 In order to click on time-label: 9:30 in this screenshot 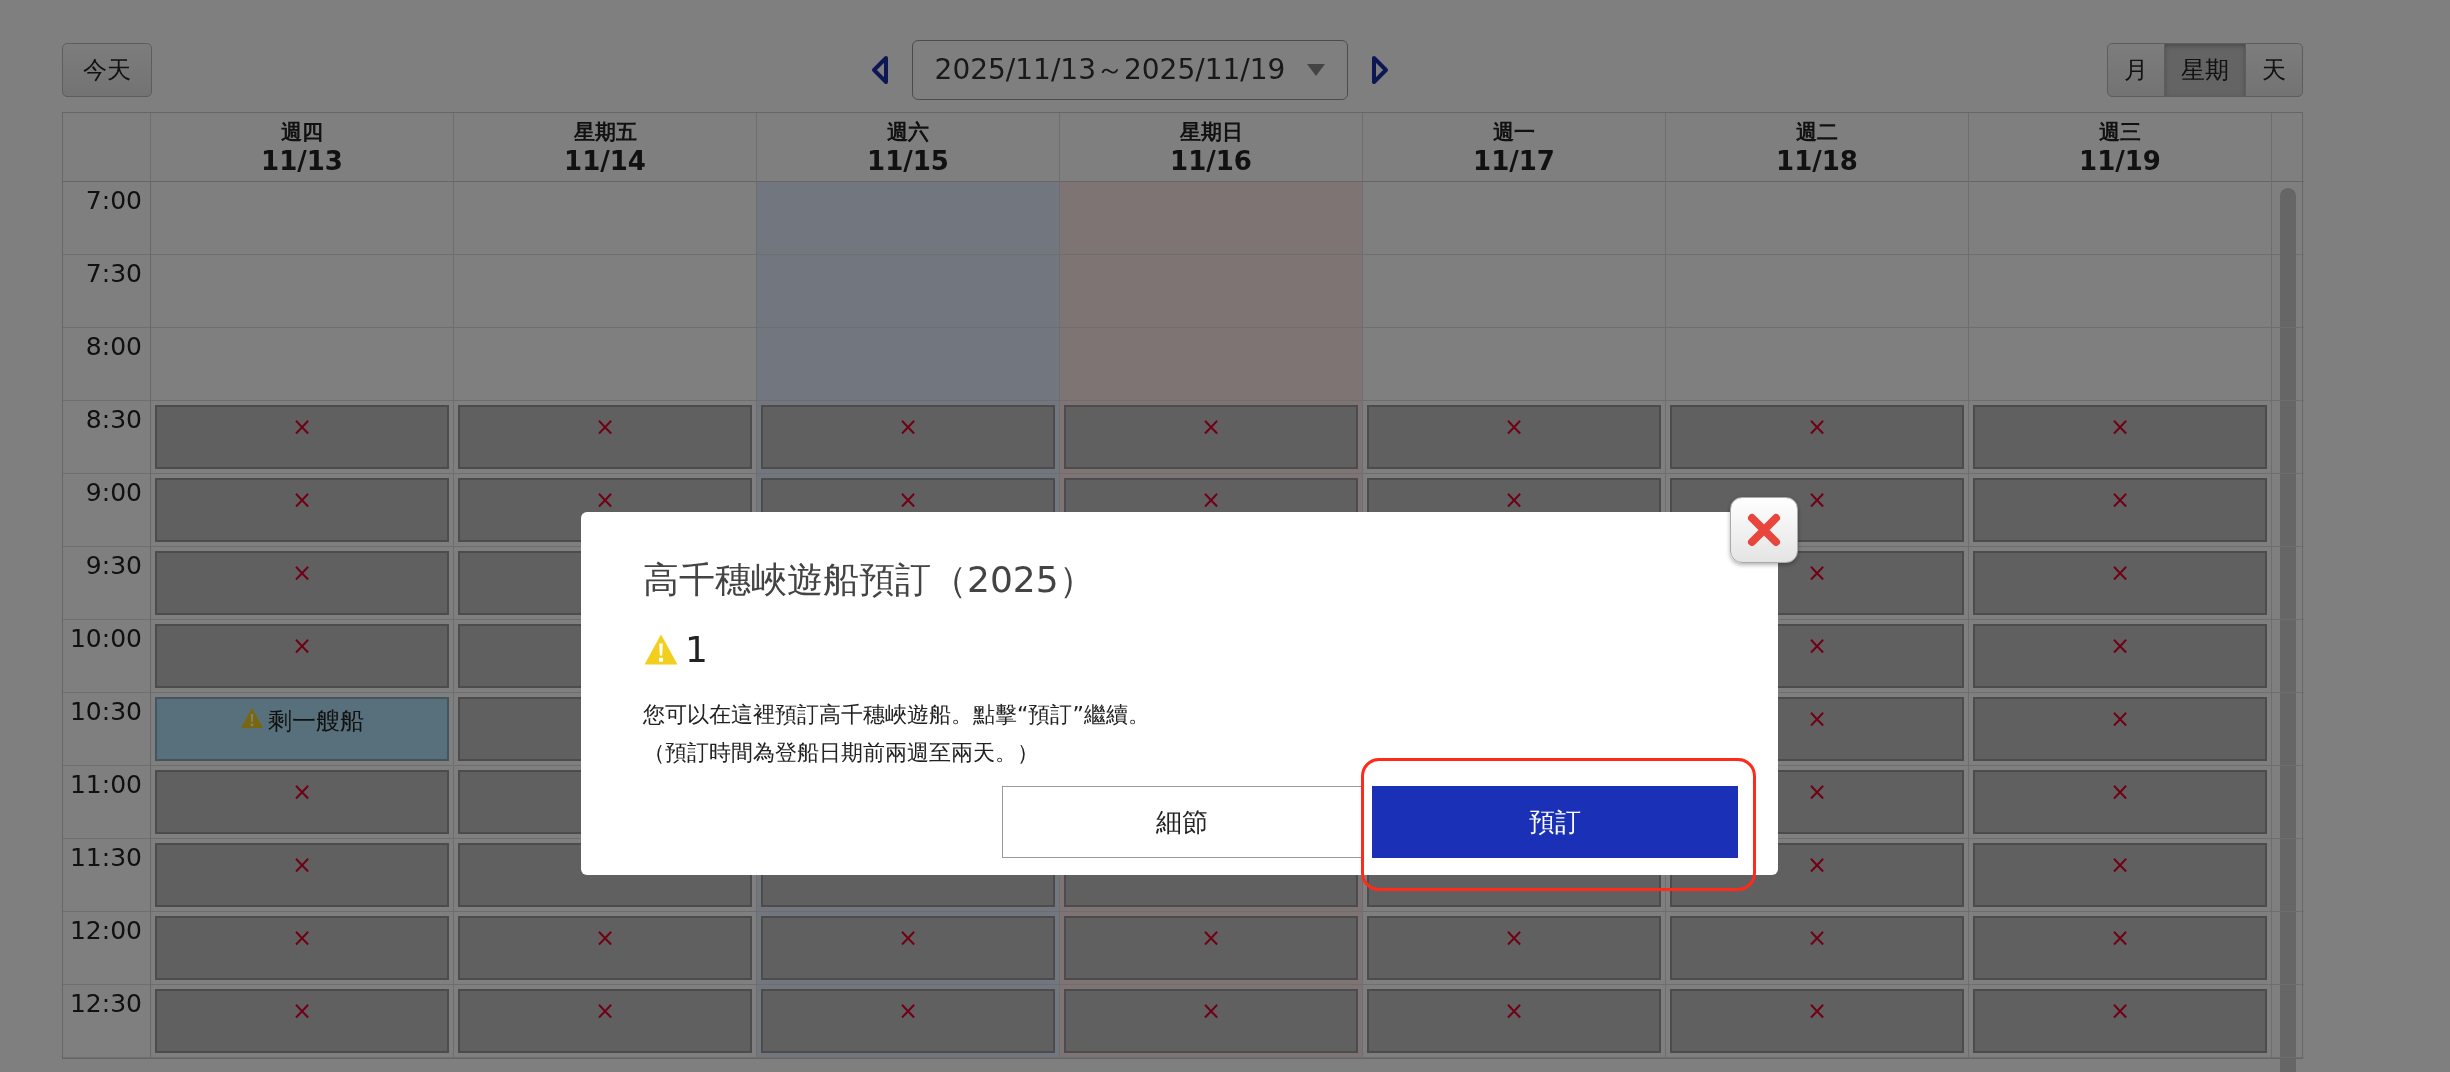, I will do `click(107, 583)`.